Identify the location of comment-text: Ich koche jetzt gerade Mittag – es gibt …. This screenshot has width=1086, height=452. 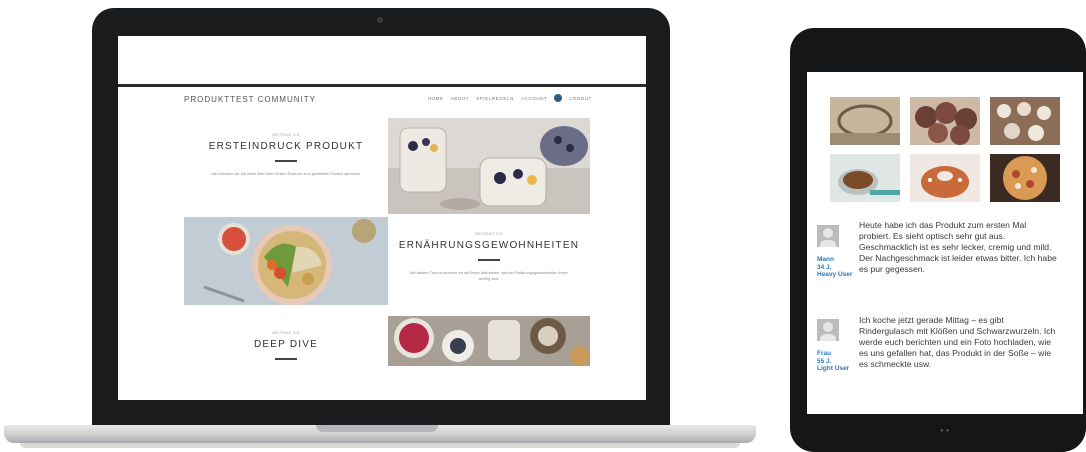
(957, 342).